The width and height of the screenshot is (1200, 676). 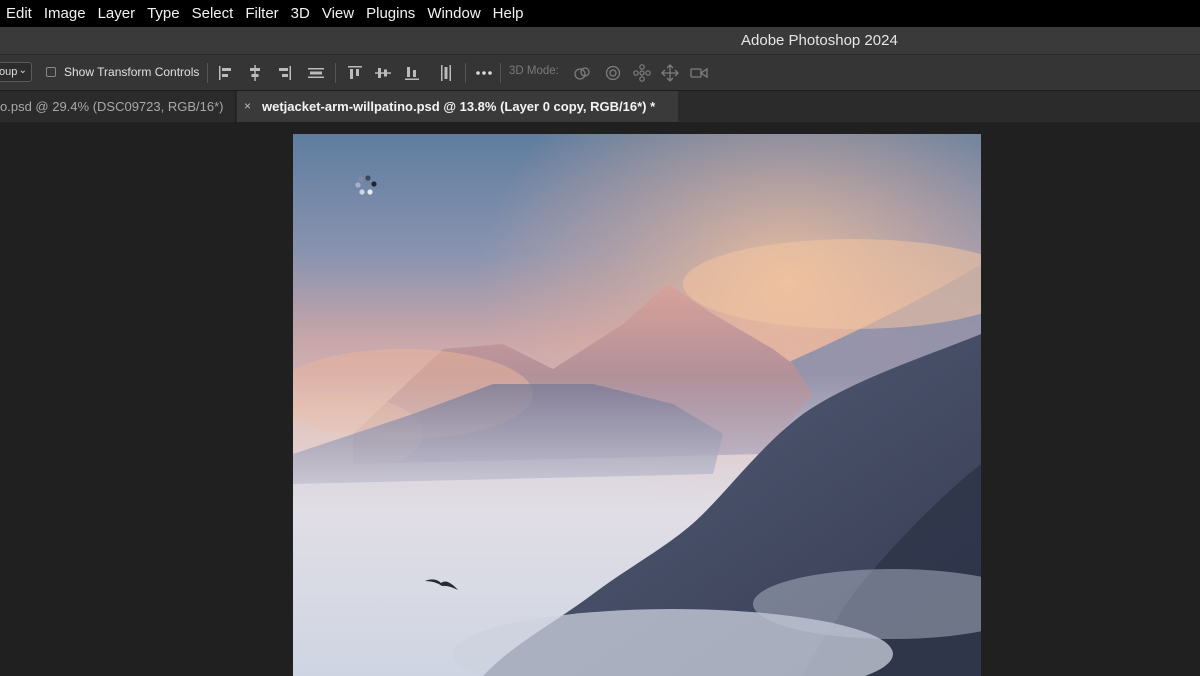 I want to click on align-bottom-edges-icon, so click(x=412, y=73).